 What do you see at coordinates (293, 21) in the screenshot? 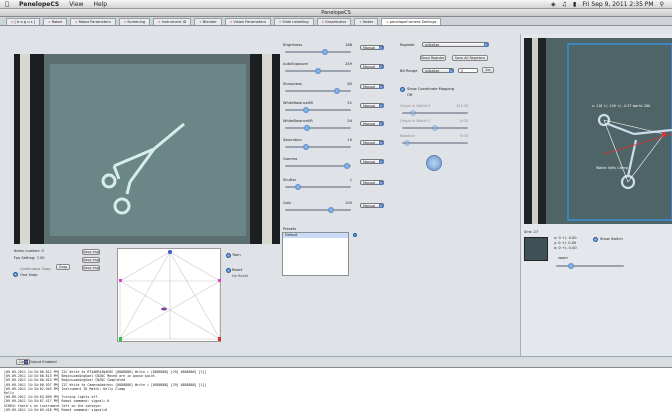
I see `tab-slide-labelling: ✕ Slide Labelling` at bounding box center [293, 21].